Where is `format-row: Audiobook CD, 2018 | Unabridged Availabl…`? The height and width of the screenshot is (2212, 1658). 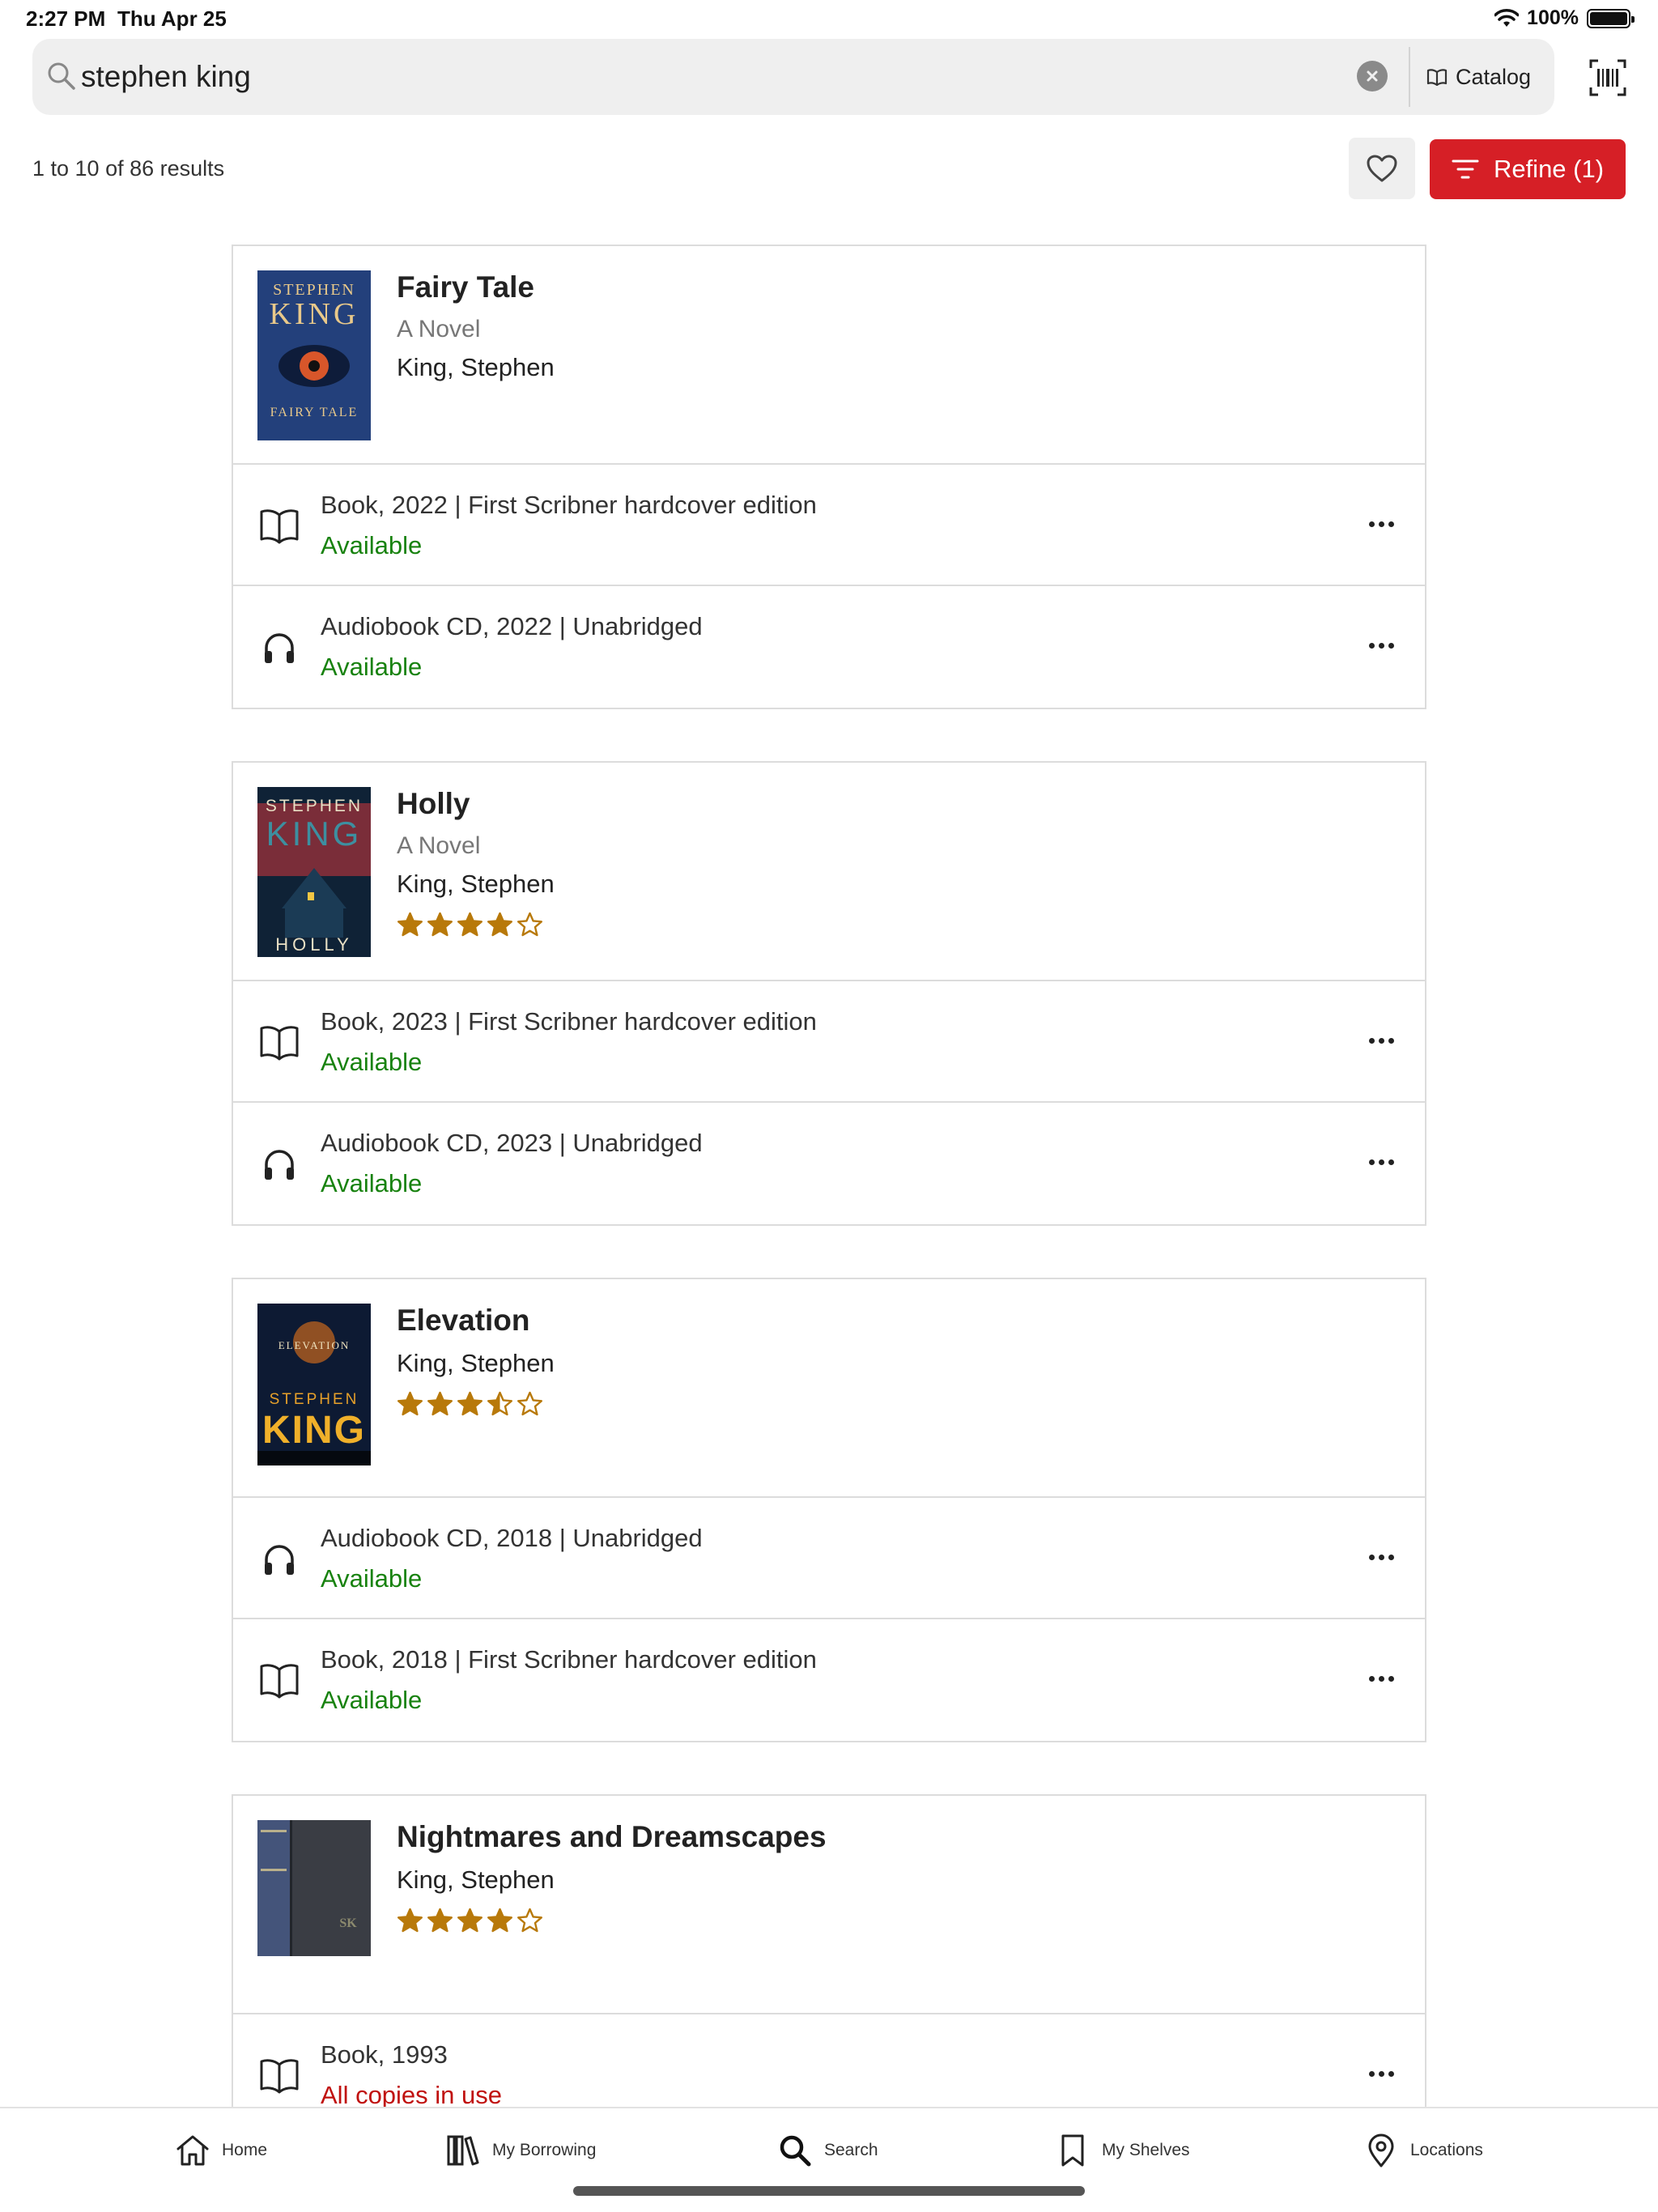 format-row: Audiobook CD, 2018 | Unabridged Availabl… is located at coordinates (829, 1558).